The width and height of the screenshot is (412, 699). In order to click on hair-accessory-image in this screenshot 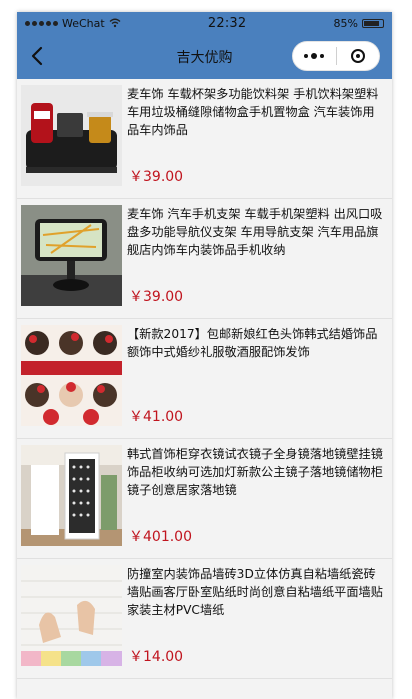, I will do `click(71, 375)`.